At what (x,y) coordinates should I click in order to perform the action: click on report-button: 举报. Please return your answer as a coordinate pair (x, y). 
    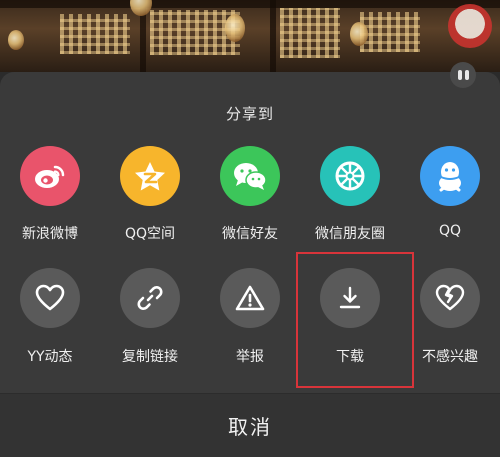
    Looking at the image, I should click on (250, 317).